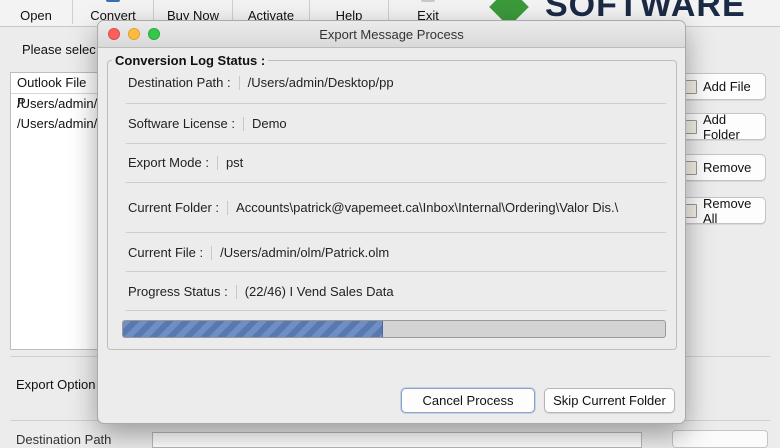 Image resolution: width=780 pixels, height=448 pixels. What do you see at coordinates (691, 86) in the screenshot?
I see `file-icon` at bounding box center [691, 86].